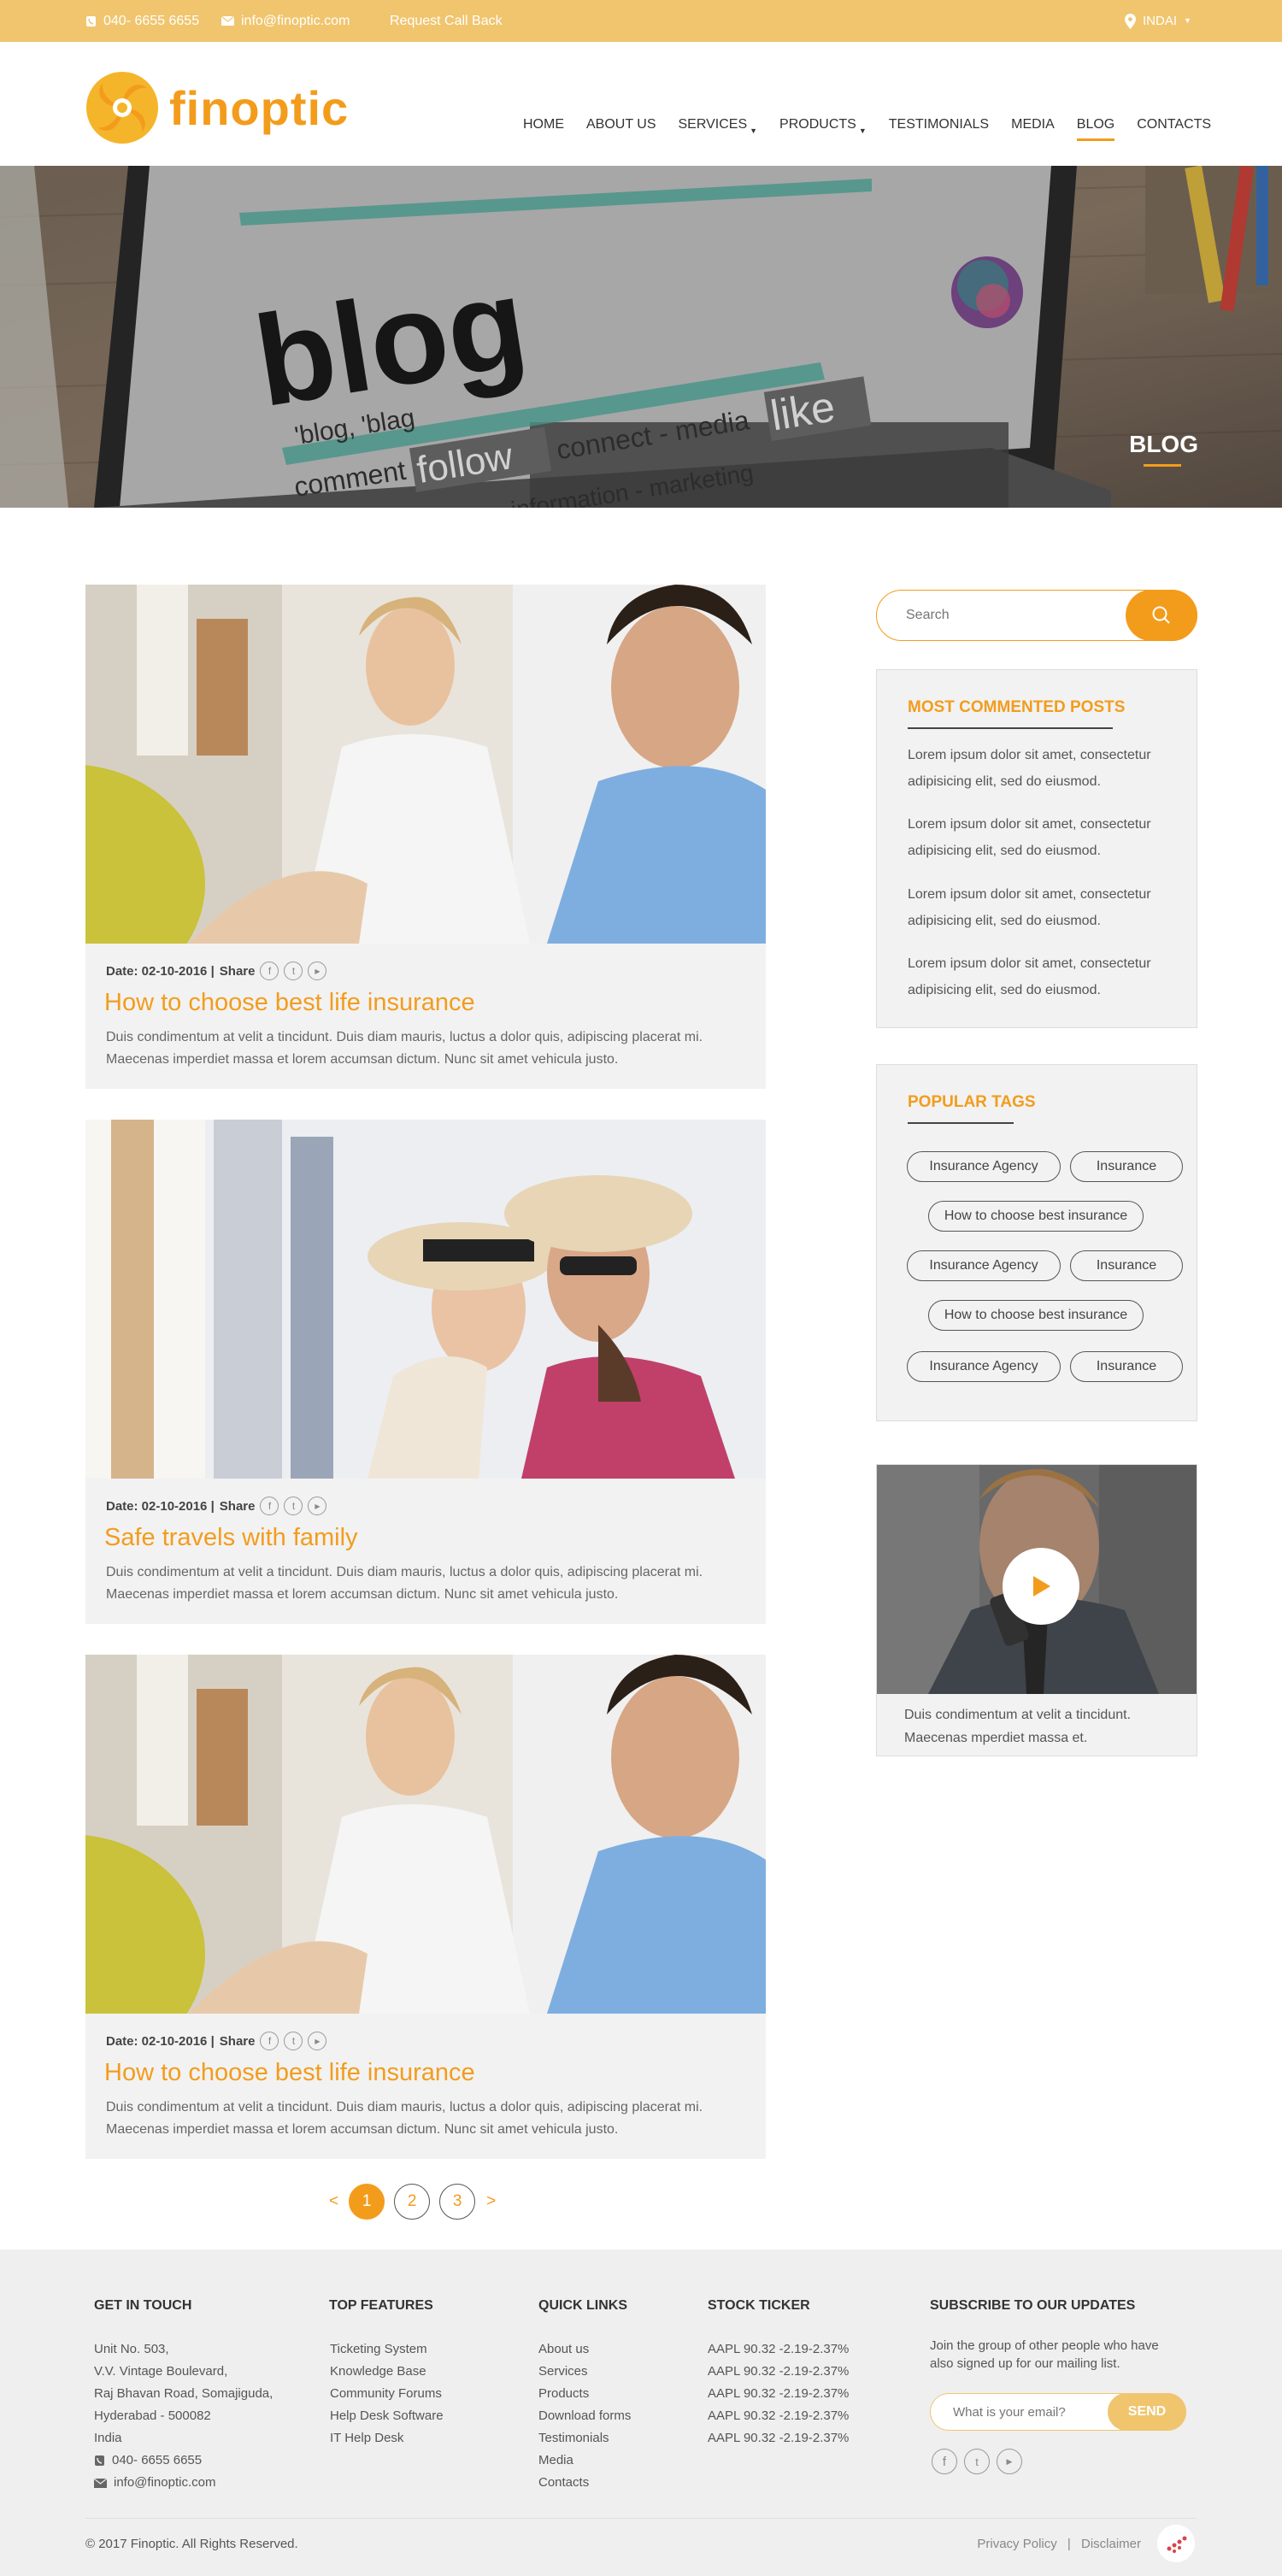 The width and height of the screenshot is (1282, 2576). I want to click on feature-link: Help Desk Software, so click(387, 2416).